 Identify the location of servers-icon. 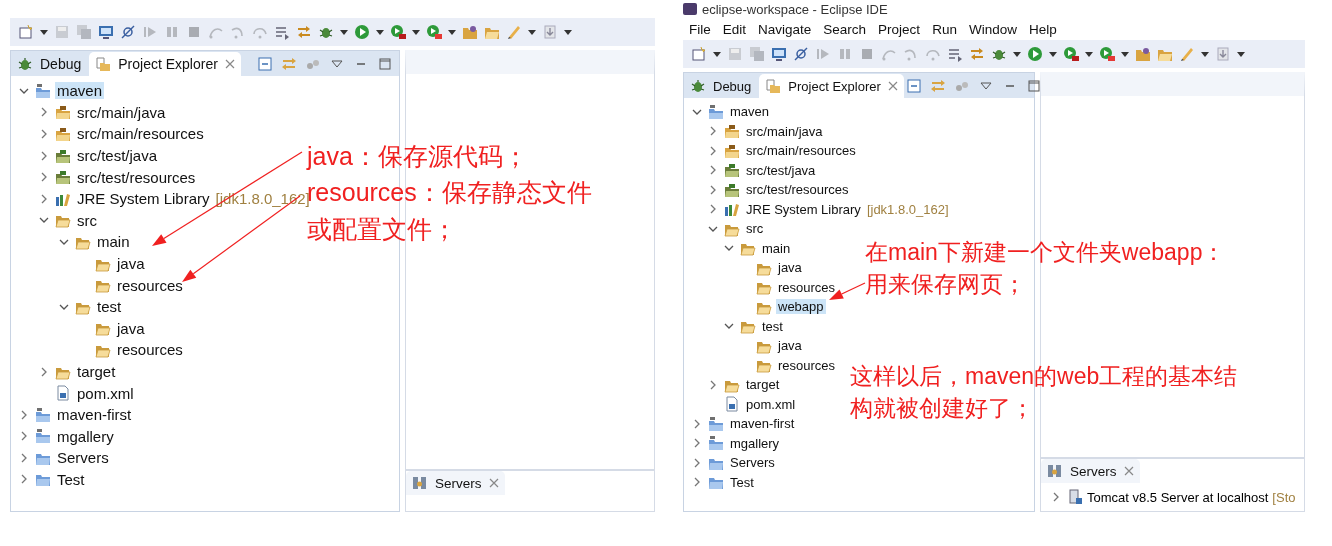
(1055, 471).